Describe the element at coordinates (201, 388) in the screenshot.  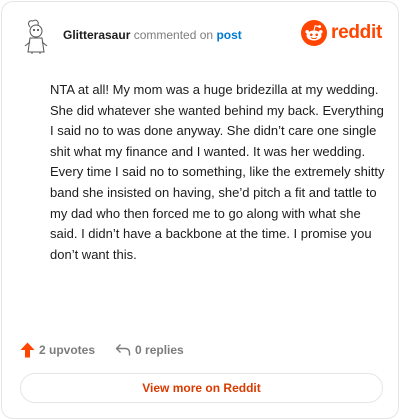
I see `view-more-button: View more on Reddit` at that location.